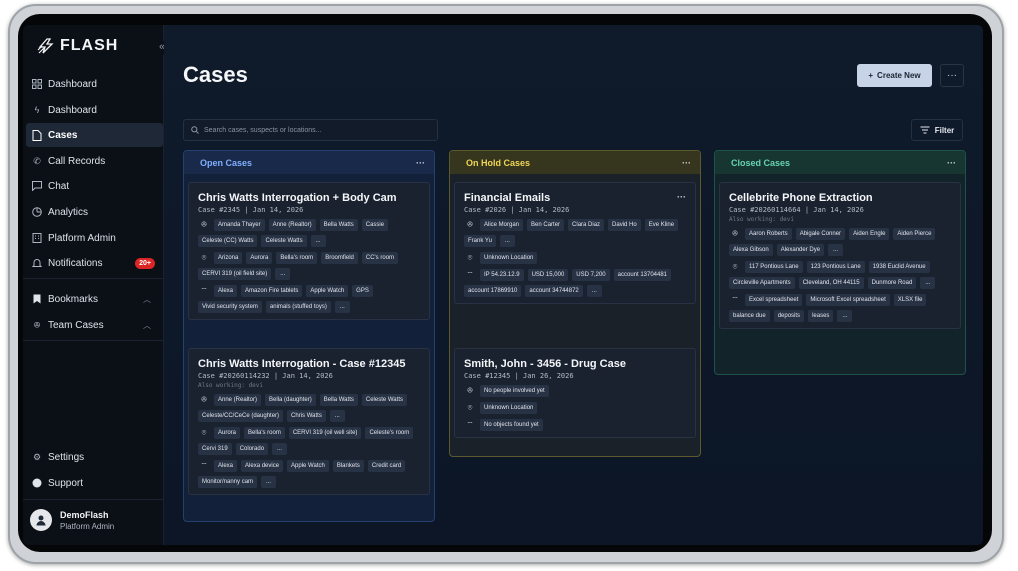 This screenshot has width=1018, height=571. What do you see at coordinates (768, 234) in the screenshot?
I see `tag: Aaron Roberts` at bounding box center [768, 234].